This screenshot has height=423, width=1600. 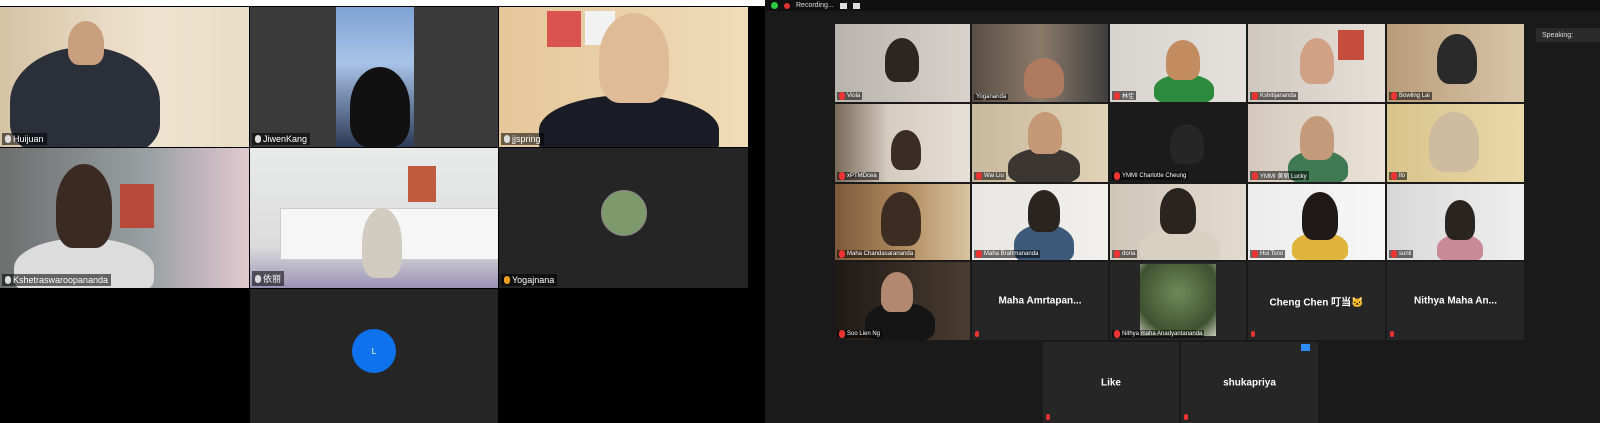 I want to click on gallery-tile-wai-liu: Wai Liu, so click(x=1040, y=143).